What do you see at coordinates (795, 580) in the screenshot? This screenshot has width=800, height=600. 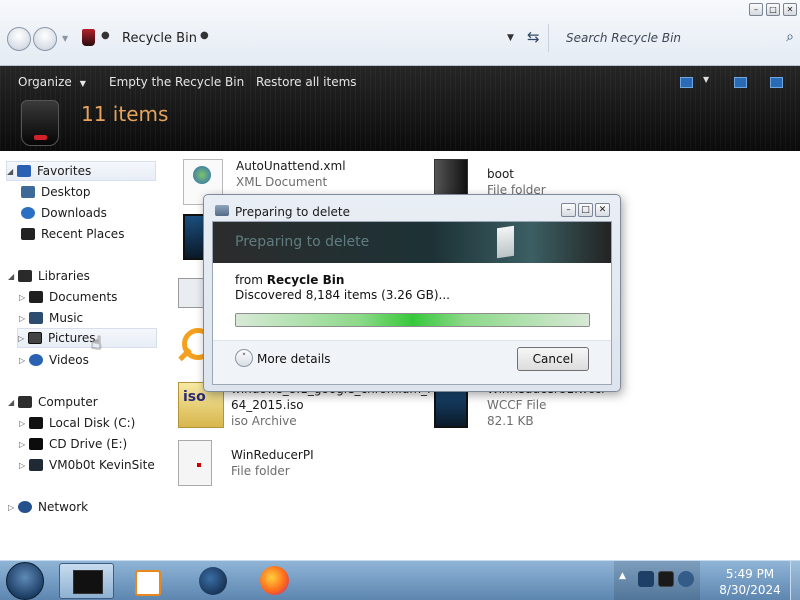 I see `show-desktop-button` at bounding box center [795, 580].